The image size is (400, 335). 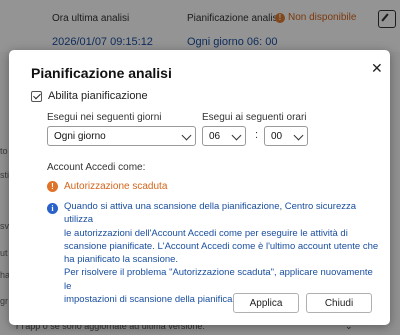 I want to click on authorization-warning: ! Autorizzazione scaduta, so click(x=107, y=186).